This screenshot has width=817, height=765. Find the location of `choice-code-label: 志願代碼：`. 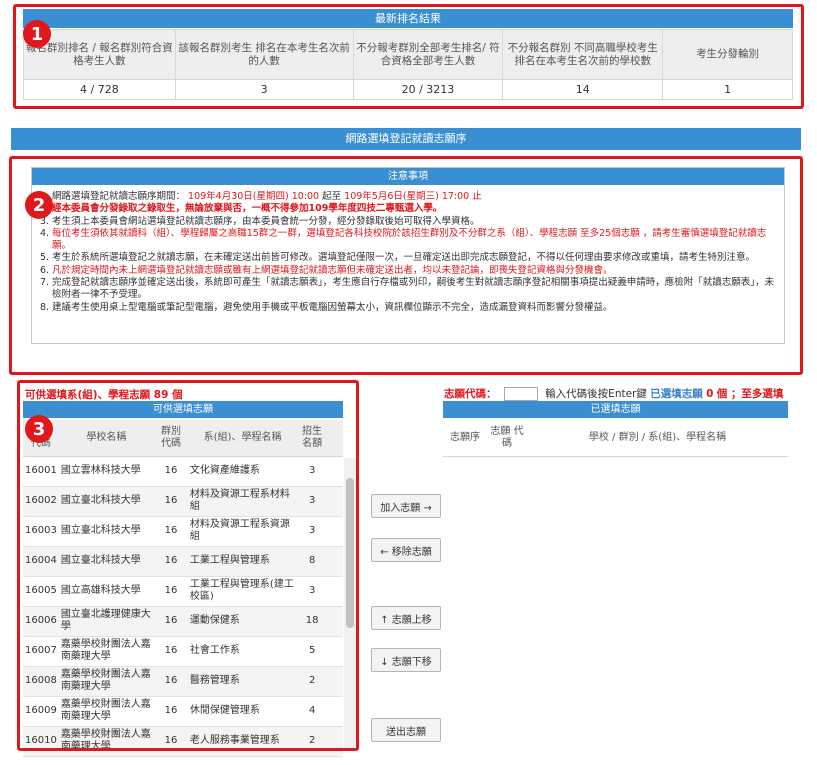

choice-code-label: 志願代碼： is located at coordinates (470, 394).